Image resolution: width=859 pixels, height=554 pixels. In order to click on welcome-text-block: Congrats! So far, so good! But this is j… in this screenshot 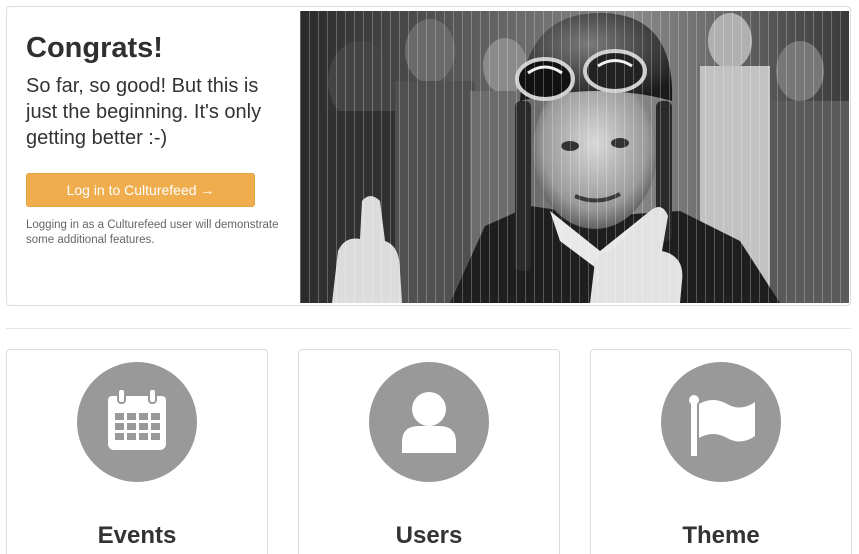, I will do `click(153, 139)`.